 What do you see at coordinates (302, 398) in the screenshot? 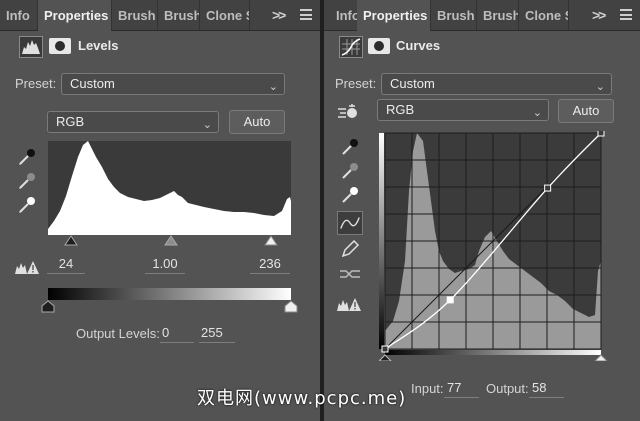
I see `watermark: 双电网(www.pcpc.me)` at bounding box center [302, 398].